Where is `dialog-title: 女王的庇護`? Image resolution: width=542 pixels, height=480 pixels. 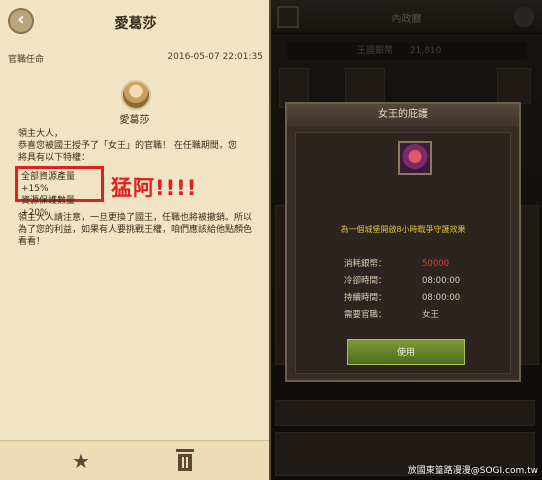
dialog-title: 女王的庇護 is located at coordinates (403, 115).